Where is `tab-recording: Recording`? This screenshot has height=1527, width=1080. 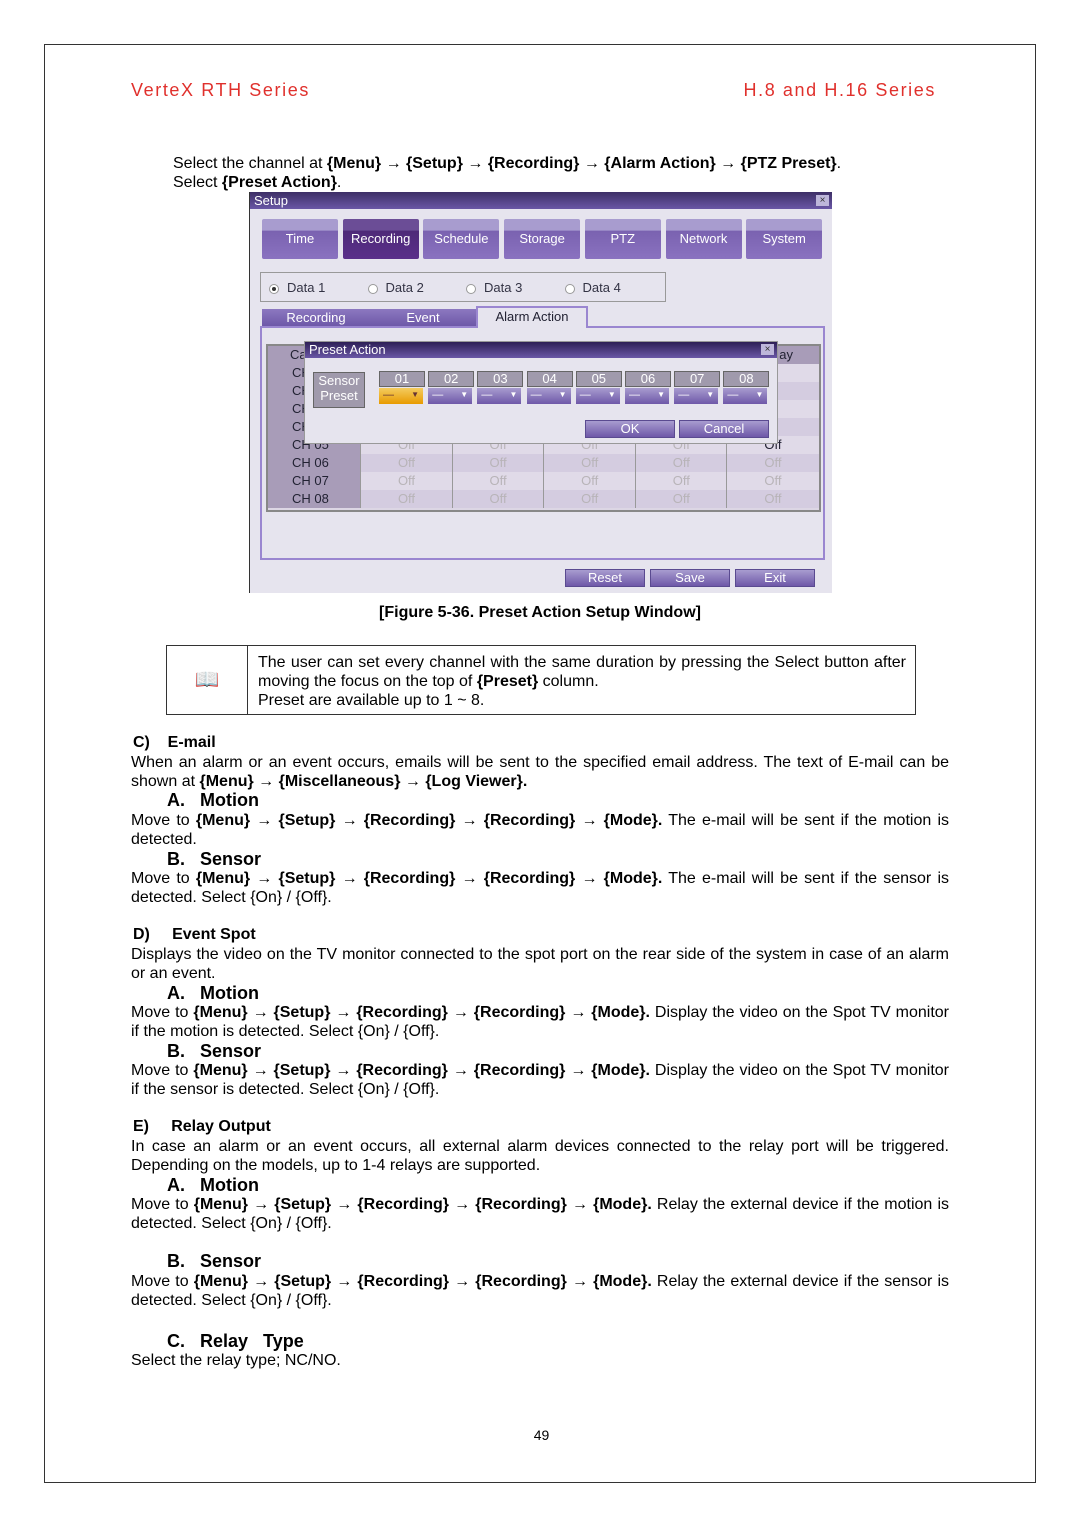 tab-recording: Recording is located at coordinates (380, 239).